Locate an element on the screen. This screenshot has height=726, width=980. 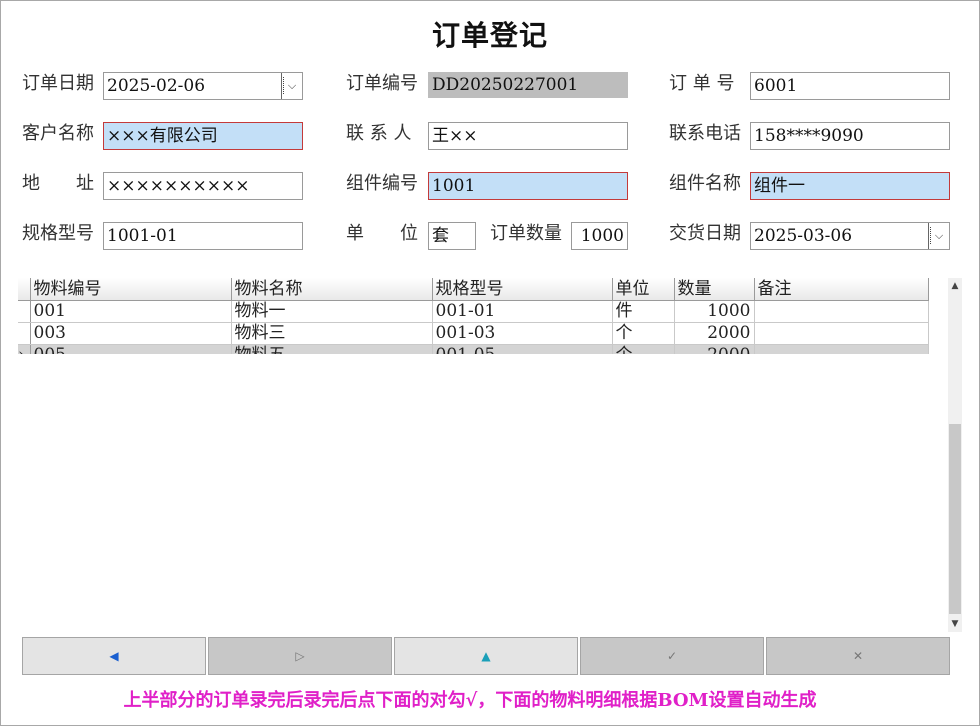
phone-label: 联系电话 is located at coordinates (705, 133).